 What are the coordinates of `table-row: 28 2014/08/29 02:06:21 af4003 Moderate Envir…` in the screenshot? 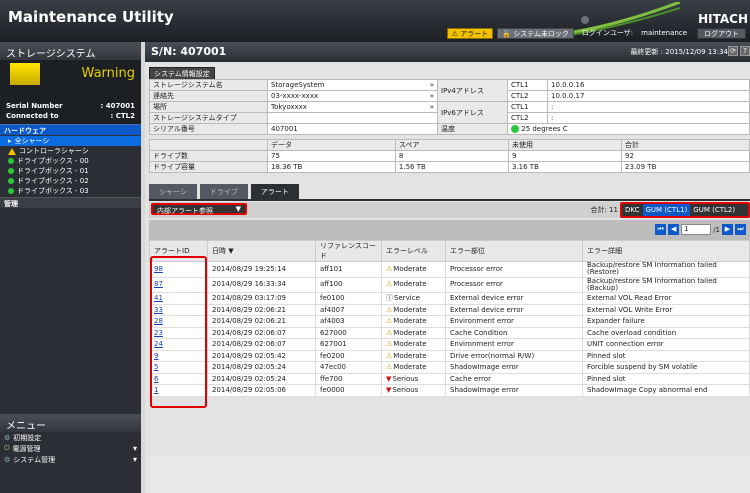 It's located at (449, 321).